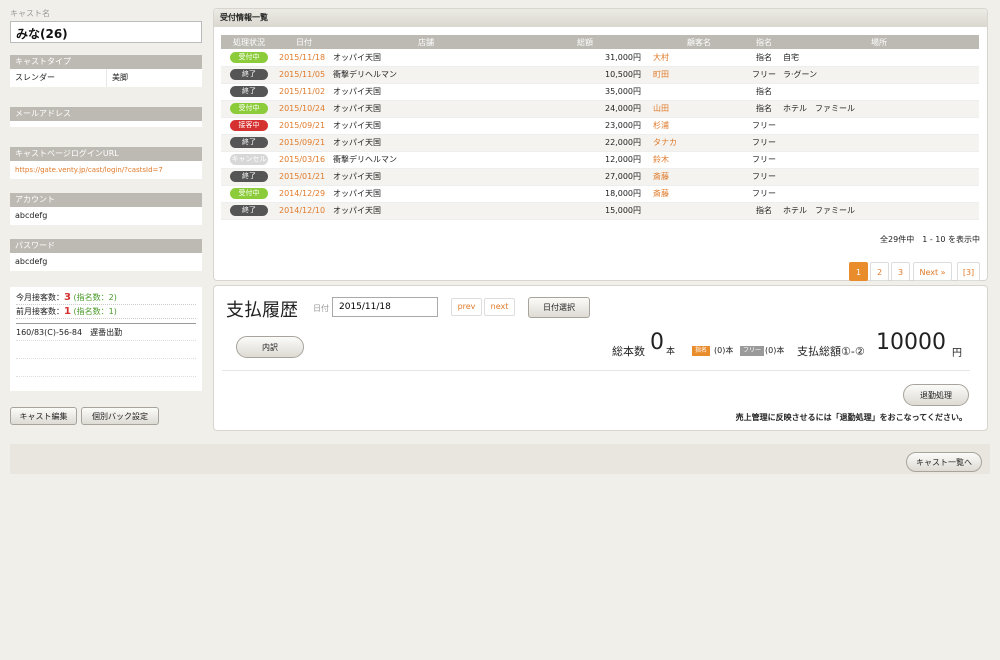  What do you see at coordinates (30, 13) in the screenshot?
I see `cast-name-label: キャスト名` at bounding box center [30, 13].